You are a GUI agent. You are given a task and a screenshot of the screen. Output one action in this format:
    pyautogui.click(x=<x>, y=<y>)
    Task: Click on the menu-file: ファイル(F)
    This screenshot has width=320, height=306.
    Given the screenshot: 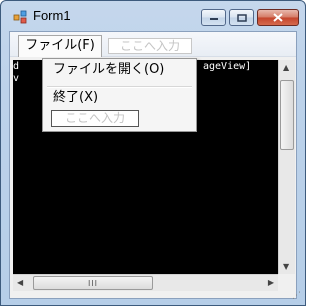 What is the action you would take?
    pyautogui.click(x=60, y=46)
    